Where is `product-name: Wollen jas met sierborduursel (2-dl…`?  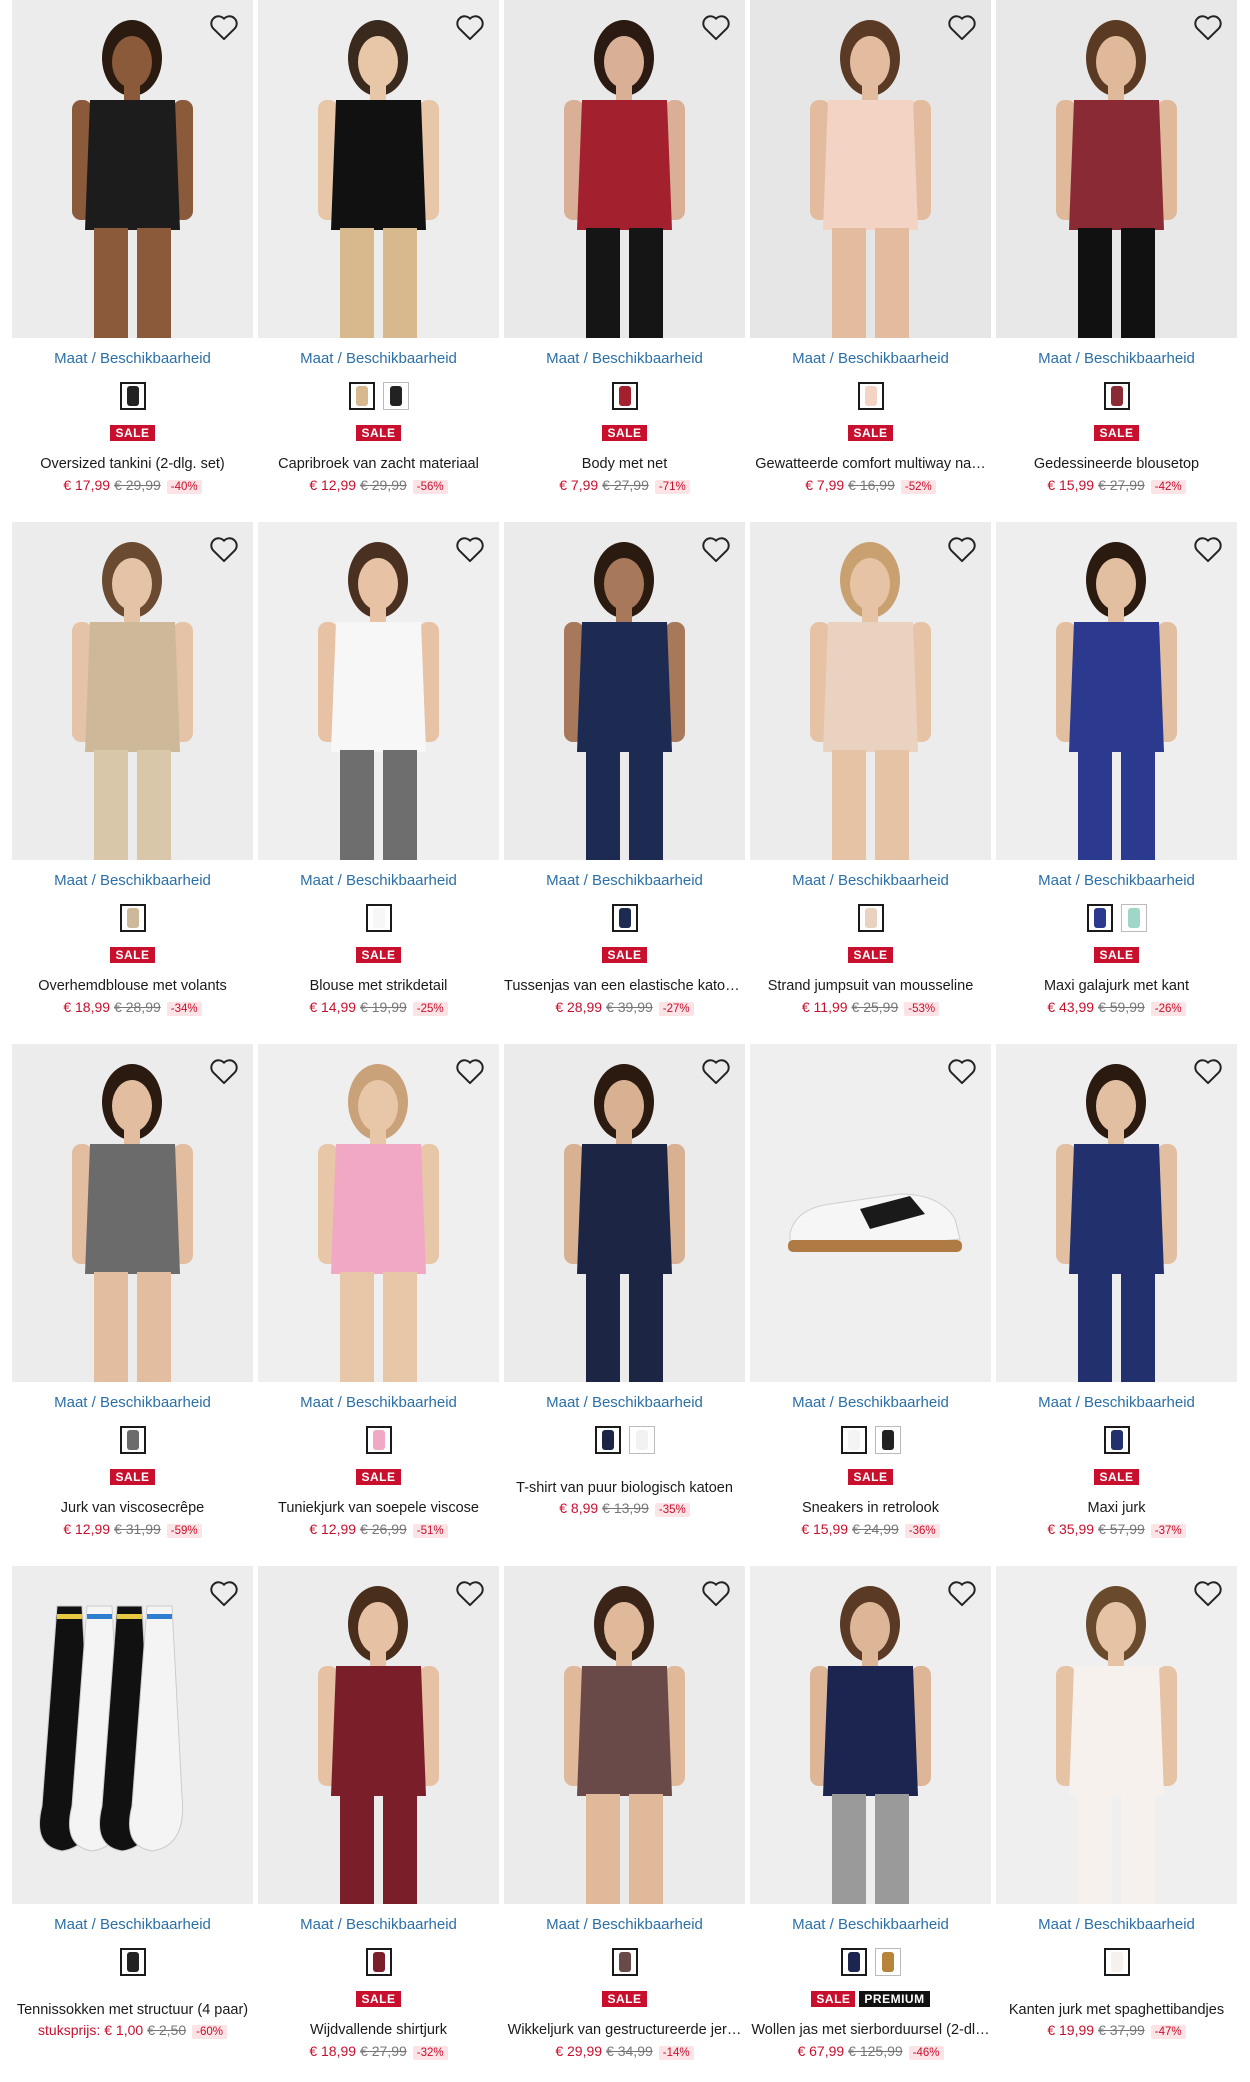
product-name: Wollen jas met sierborduursel (2-dl… is located at coordinates (870, 2030).